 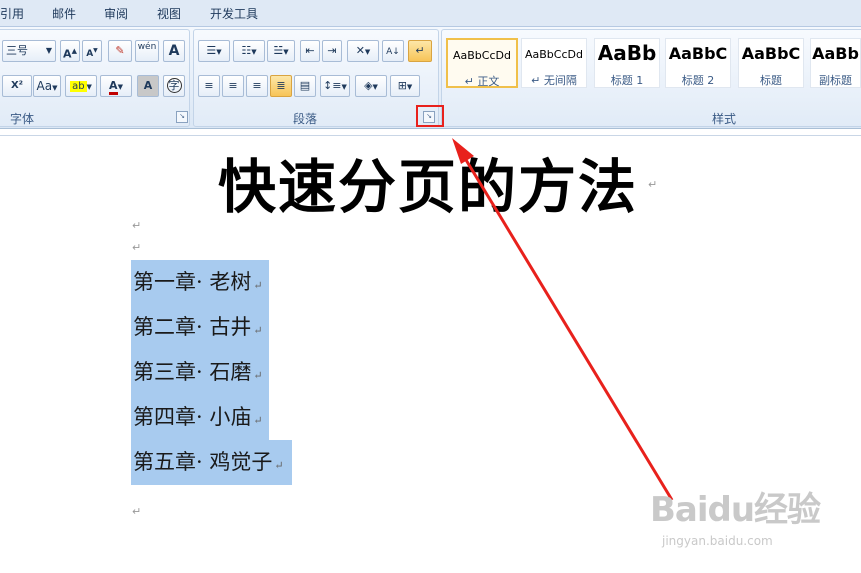 I want to click on watermark-brand: Baidu经验, so click(x=735, y=510).